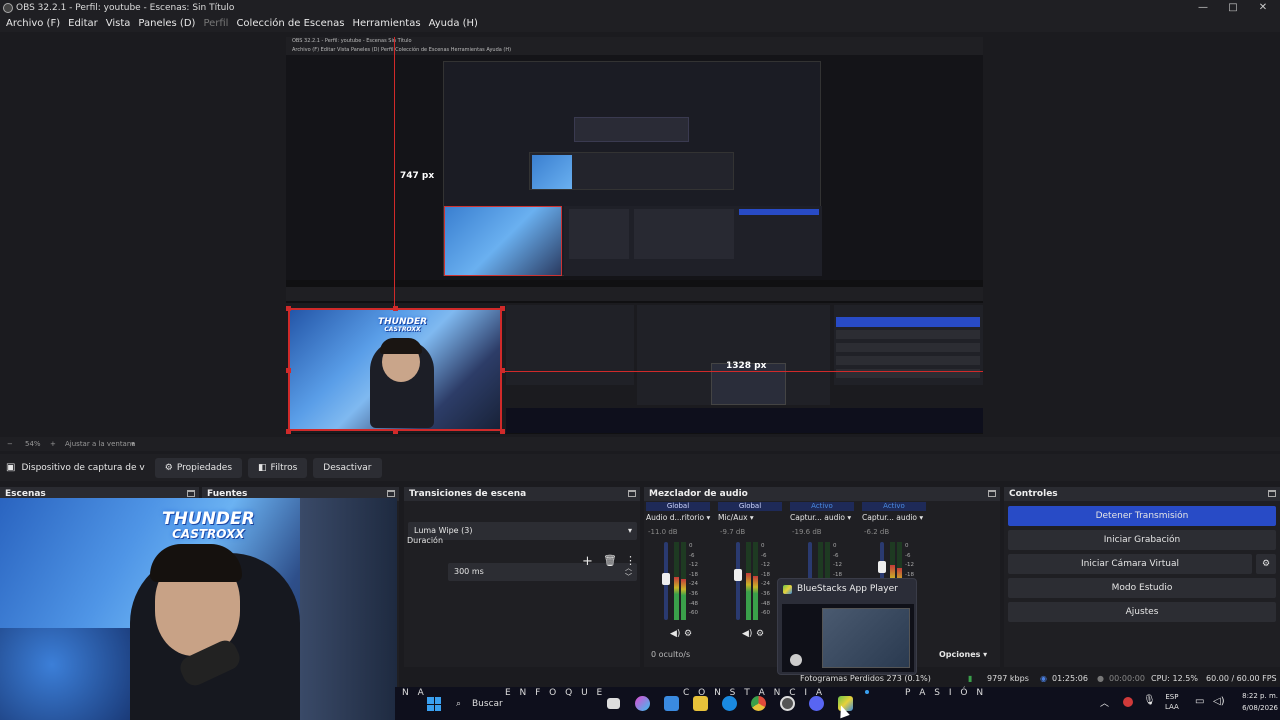 This screenshot has height=720, width=1280. I want to click on chevron-up-icon: ︿, so click(1104, 702).